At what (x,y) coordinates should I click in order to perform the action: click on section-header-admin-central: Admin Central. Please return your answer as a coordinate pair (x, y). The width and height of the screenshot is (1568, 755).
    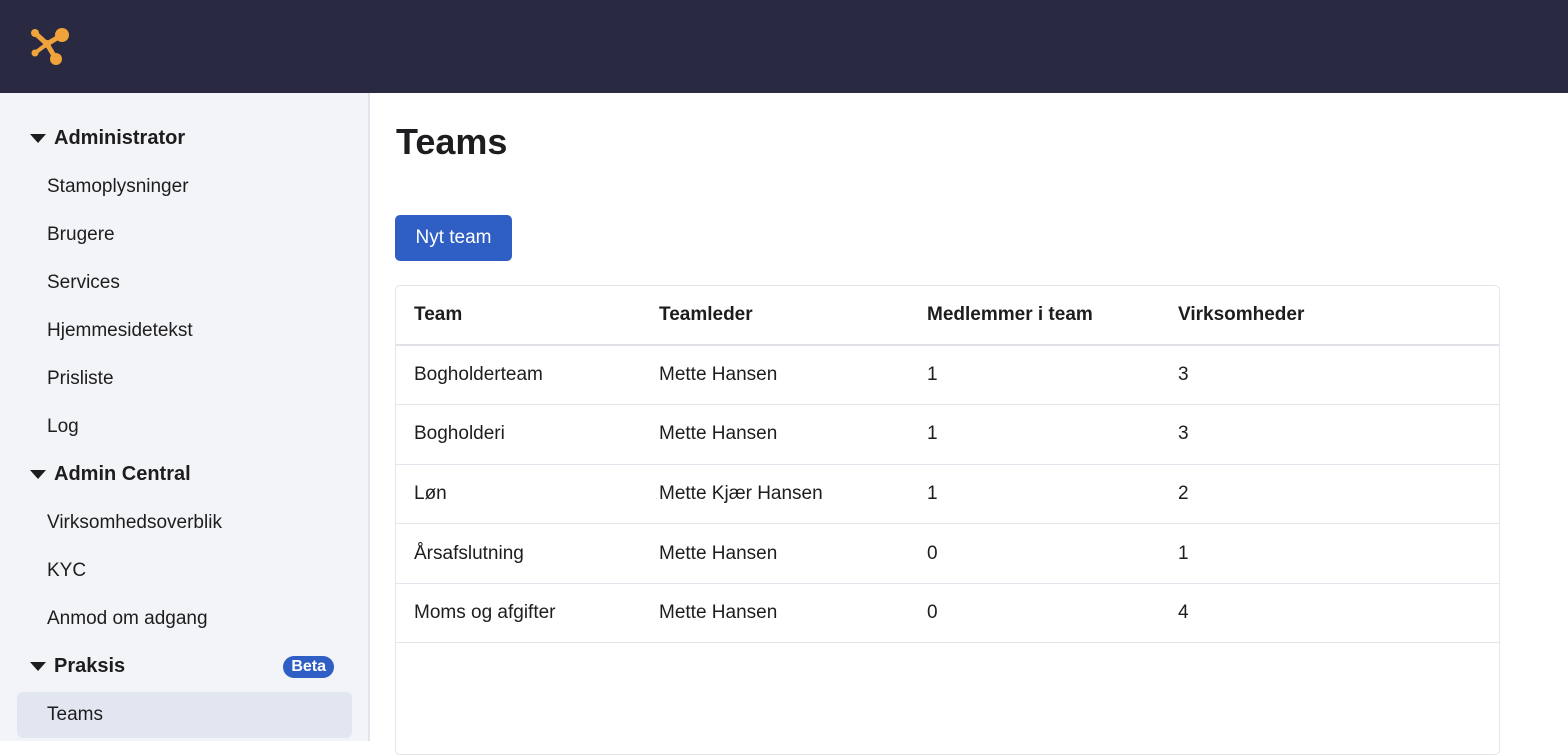
    Looking at the image, I should click on (185, 474).